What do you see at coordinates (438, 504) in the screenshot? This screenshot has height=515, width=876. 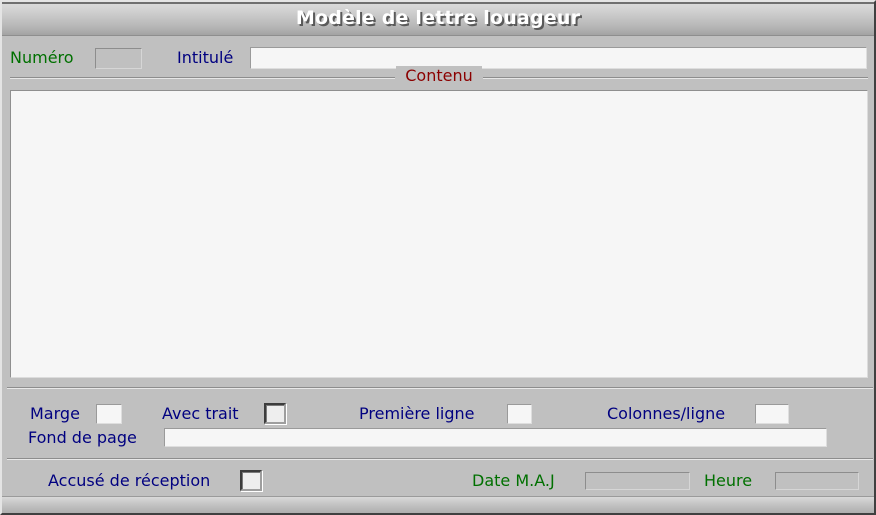 I see `bottom-status-bar` at bounding box center [438, 504].